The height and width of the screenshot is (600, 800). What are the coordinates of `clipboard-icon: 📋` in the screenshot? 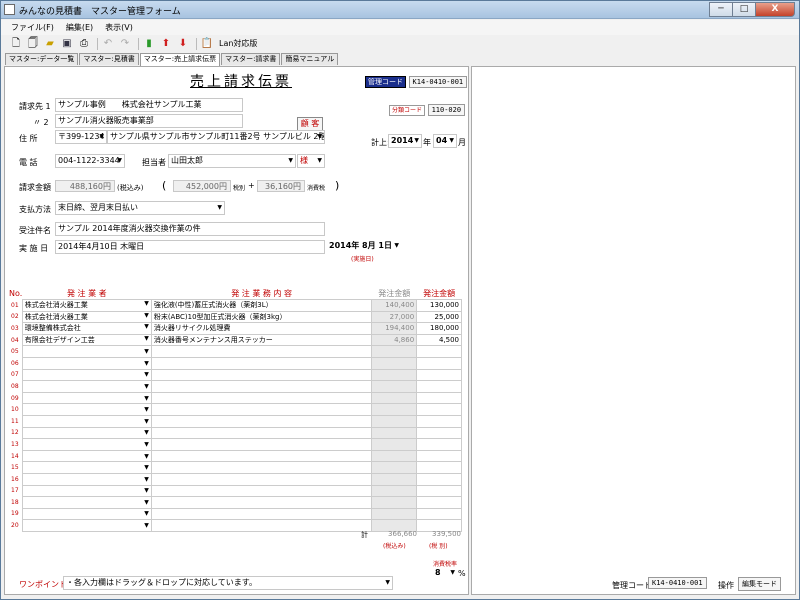 It's located at (207, 44).